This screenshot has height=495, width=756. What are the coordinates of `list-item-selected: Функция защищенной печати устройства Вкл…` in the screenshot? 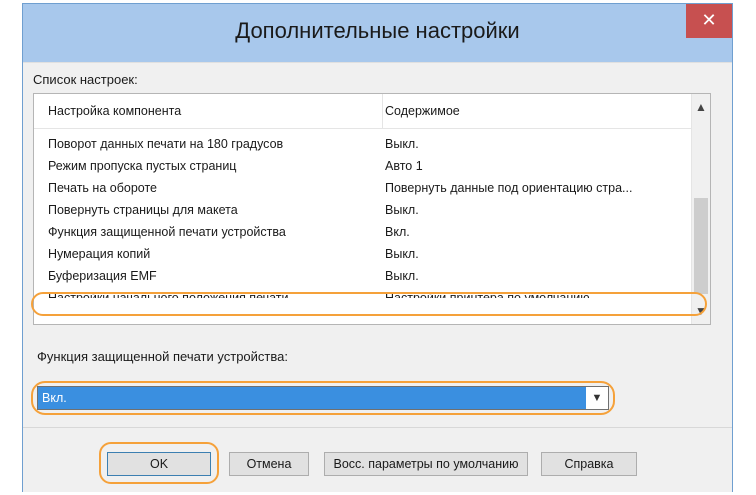 It's located at (364, 233).